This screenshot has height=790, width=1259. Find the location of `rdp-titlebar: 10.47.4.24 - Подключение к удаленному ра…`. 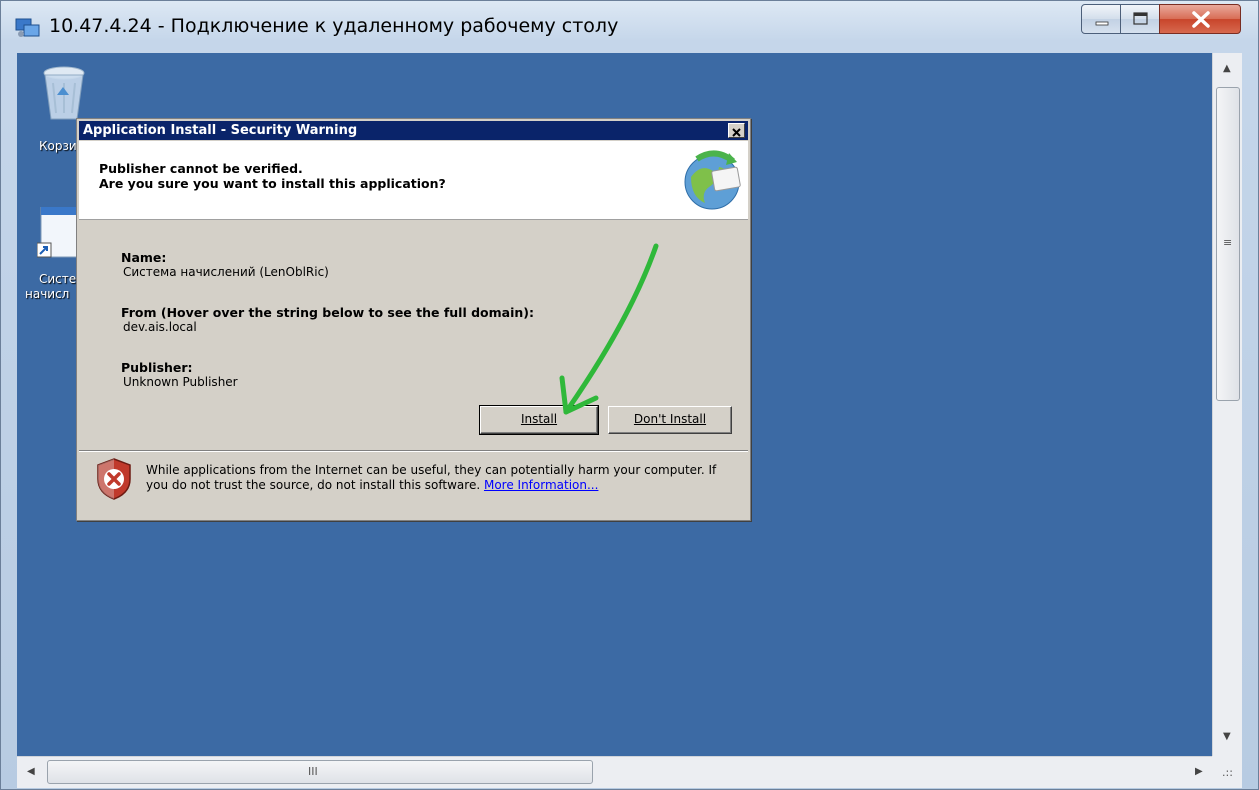

rdp-titlebar: 10.47.4.24 - Подключение к удаленному ра… is located at coordinates (629, 21).